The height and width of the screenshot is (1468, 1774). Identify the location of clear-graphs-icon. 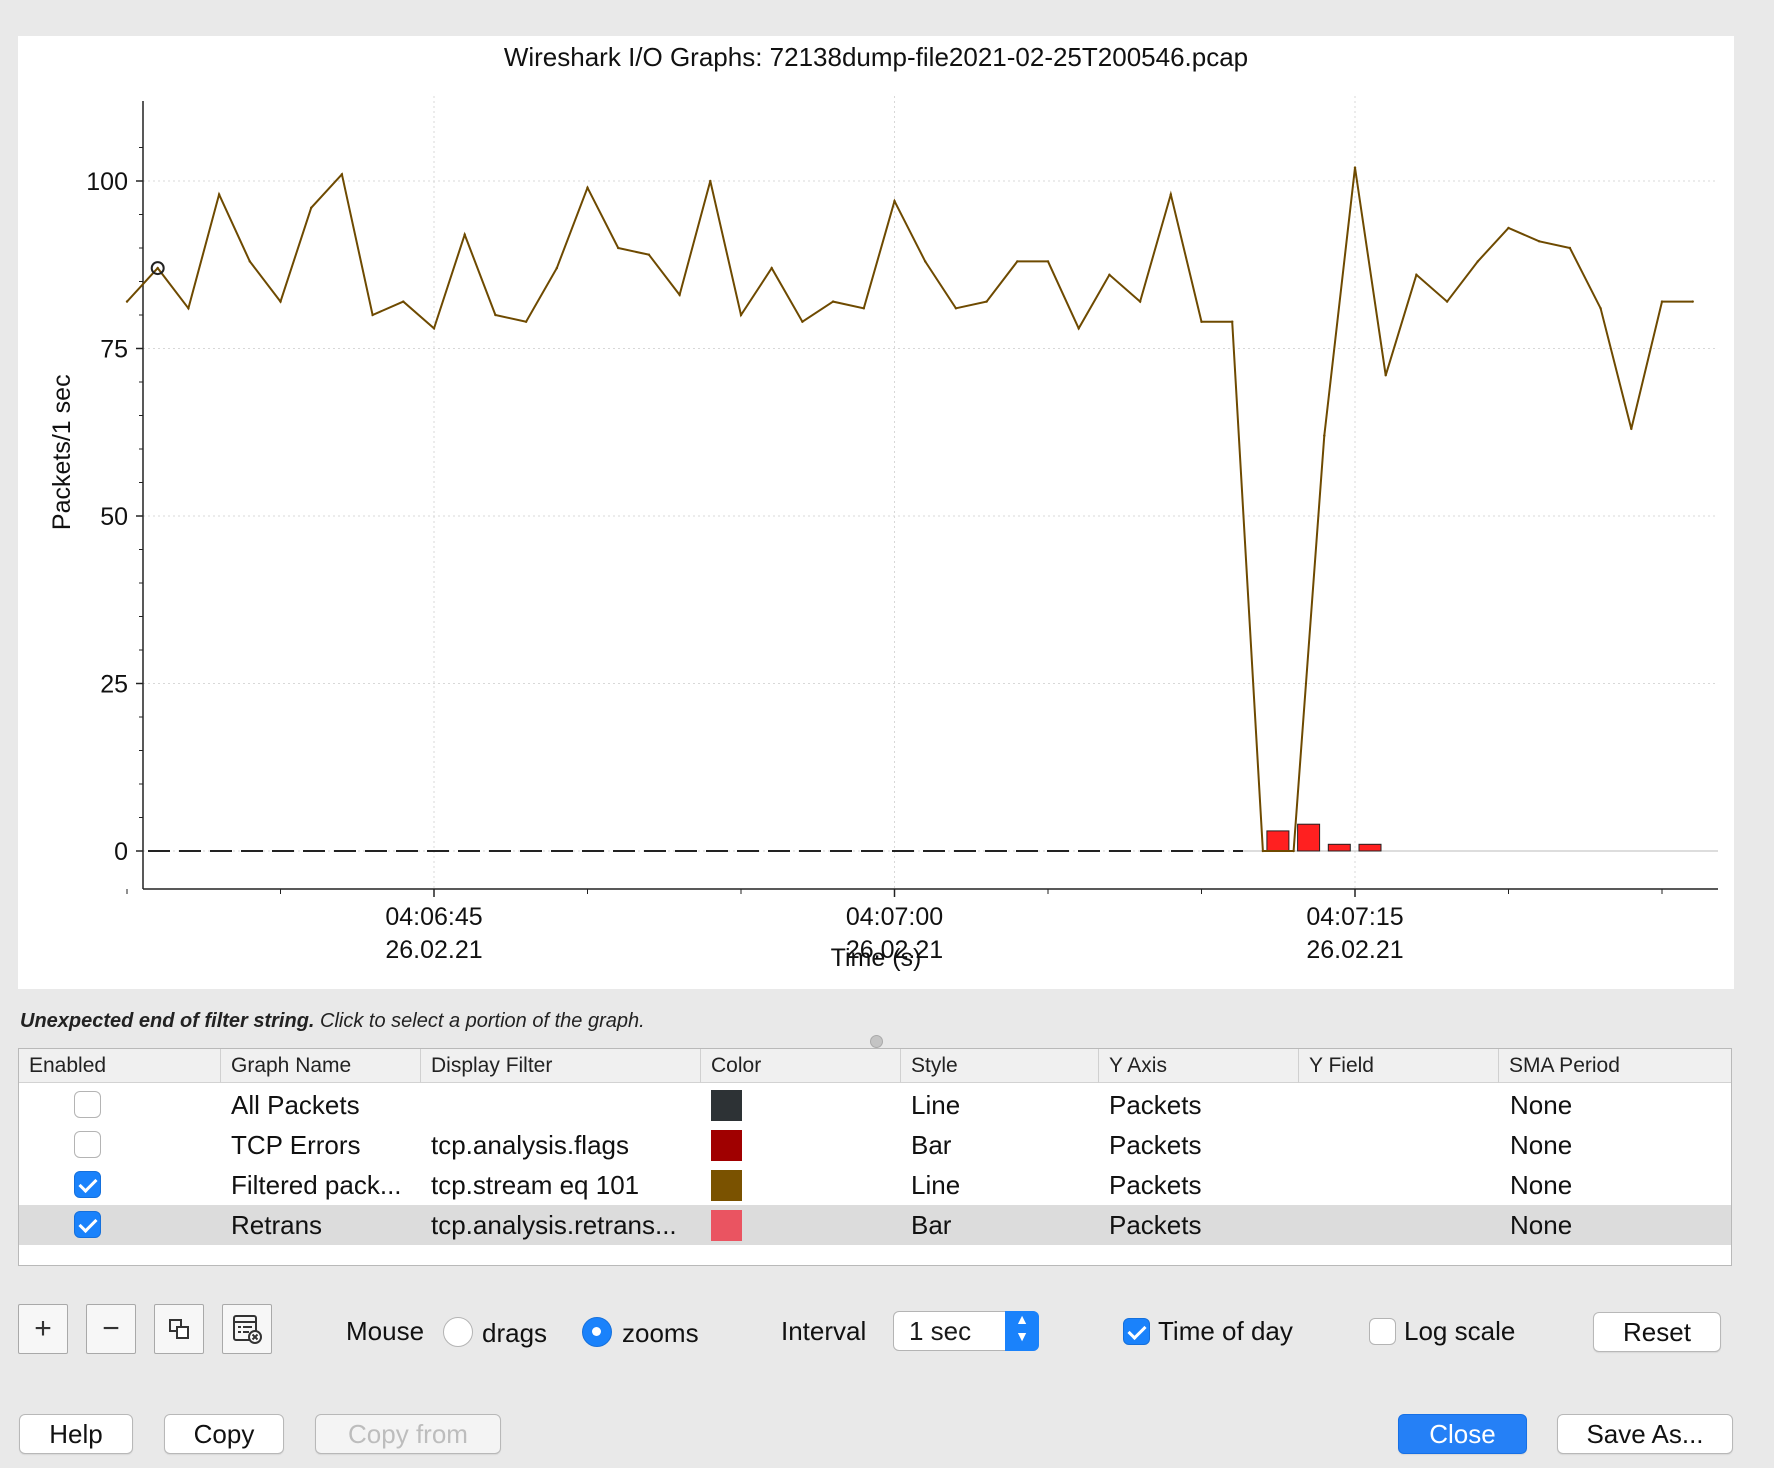
(247, 1329).